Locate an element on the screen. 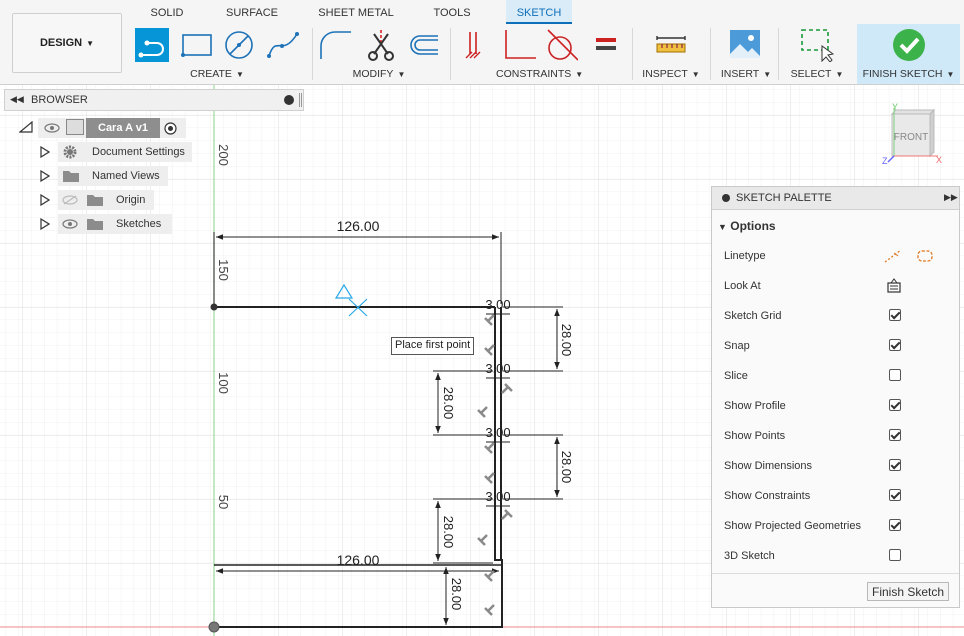  gear-icon is located at coordinates (70, 152).